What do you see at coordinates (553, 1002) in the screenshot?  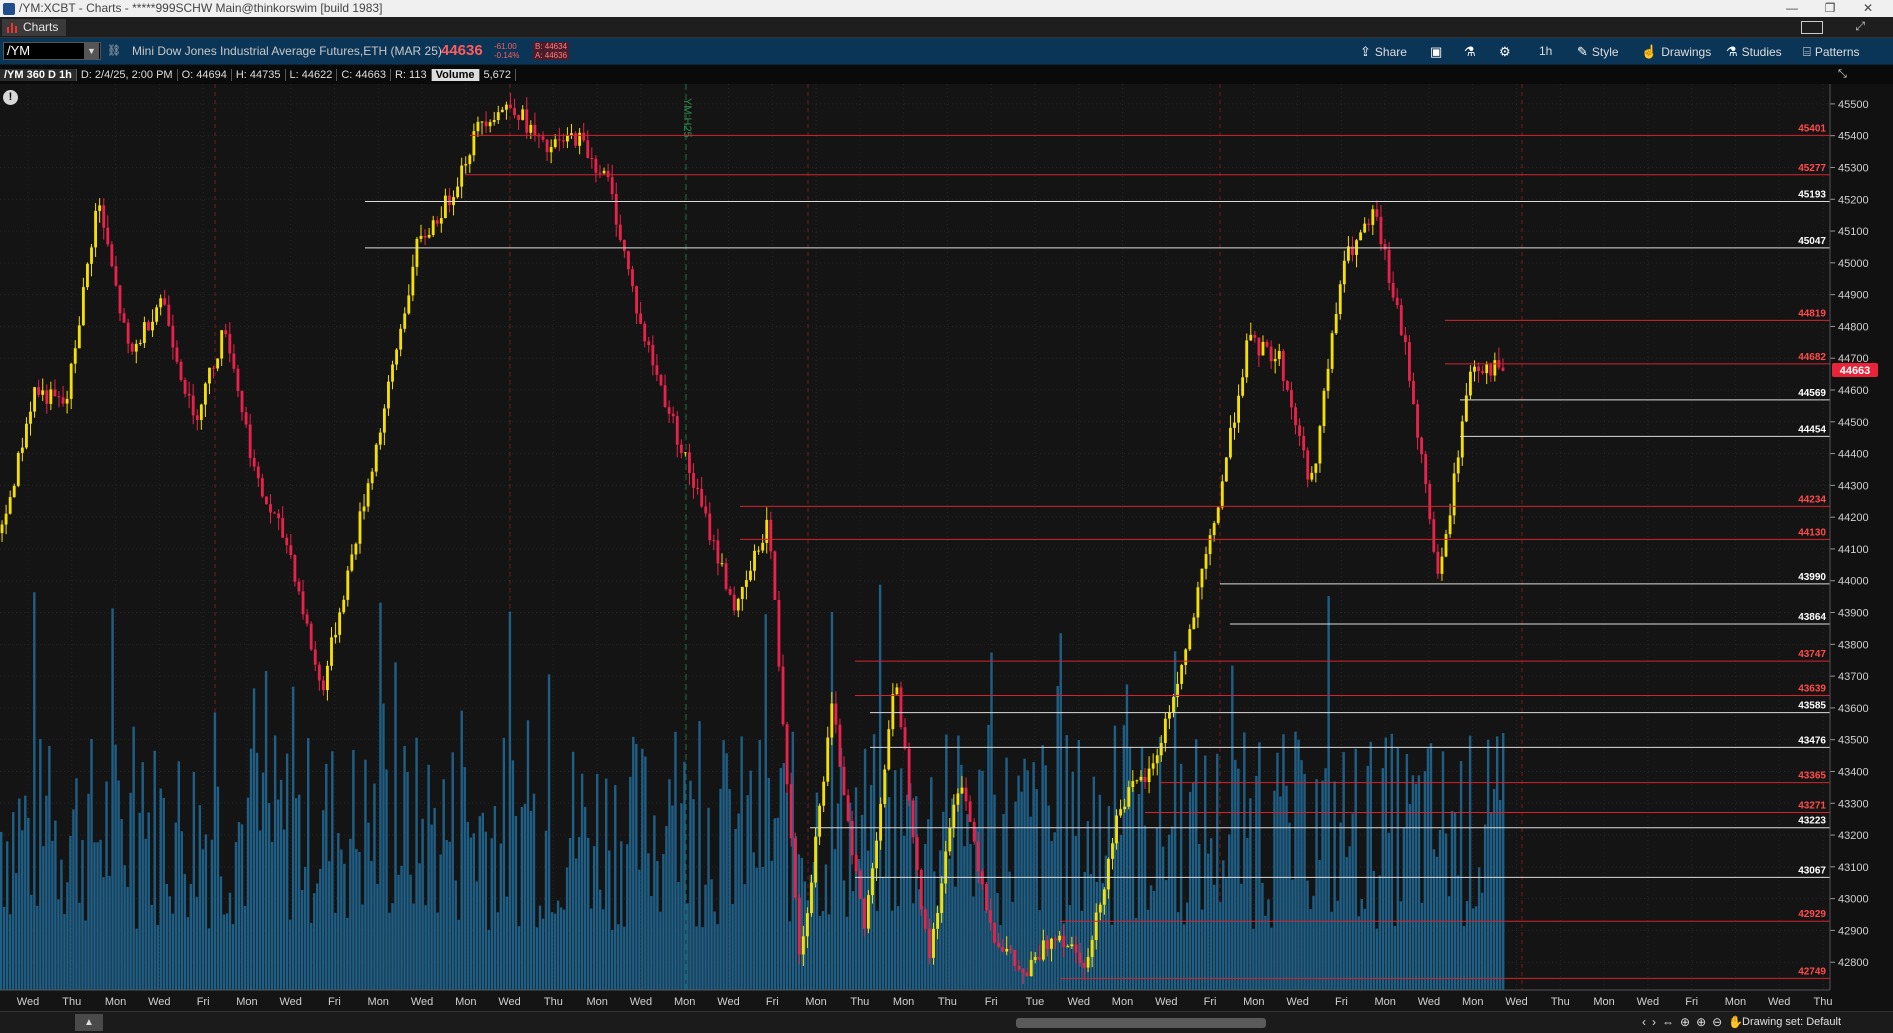 I see `x-tick-label: Thu` at bounding box center [553, 1002].